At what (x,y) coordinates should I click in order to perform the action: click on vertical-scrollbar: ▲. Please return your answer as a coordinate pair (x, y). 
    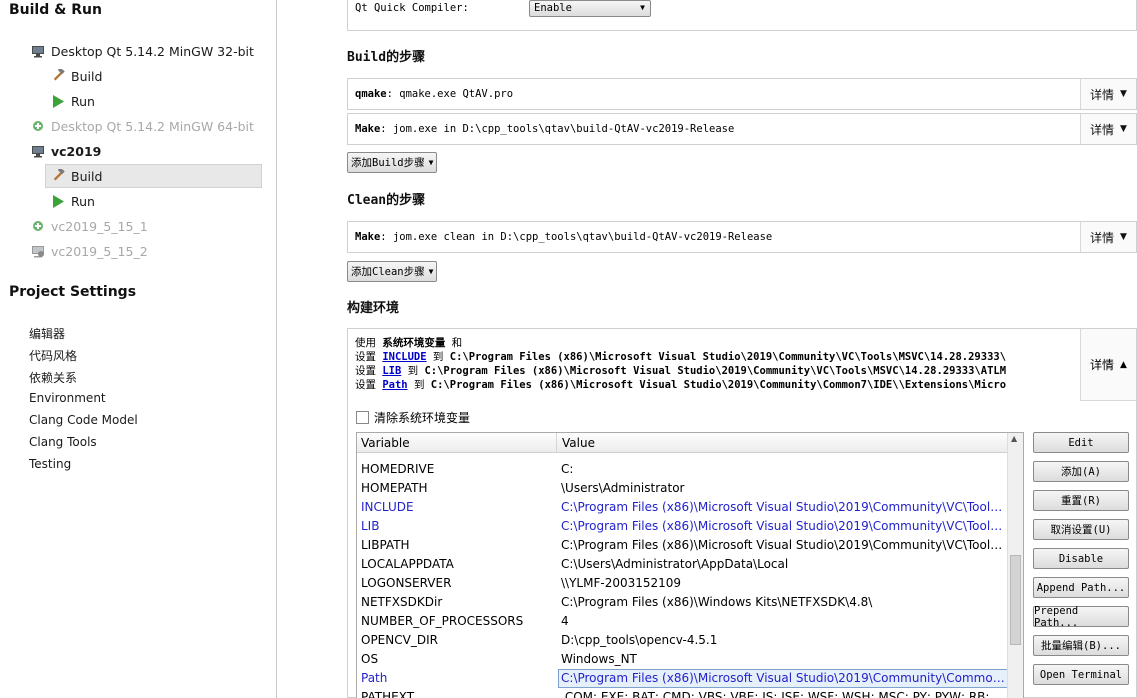
    Looking at the image, I should click on (1015, 565).